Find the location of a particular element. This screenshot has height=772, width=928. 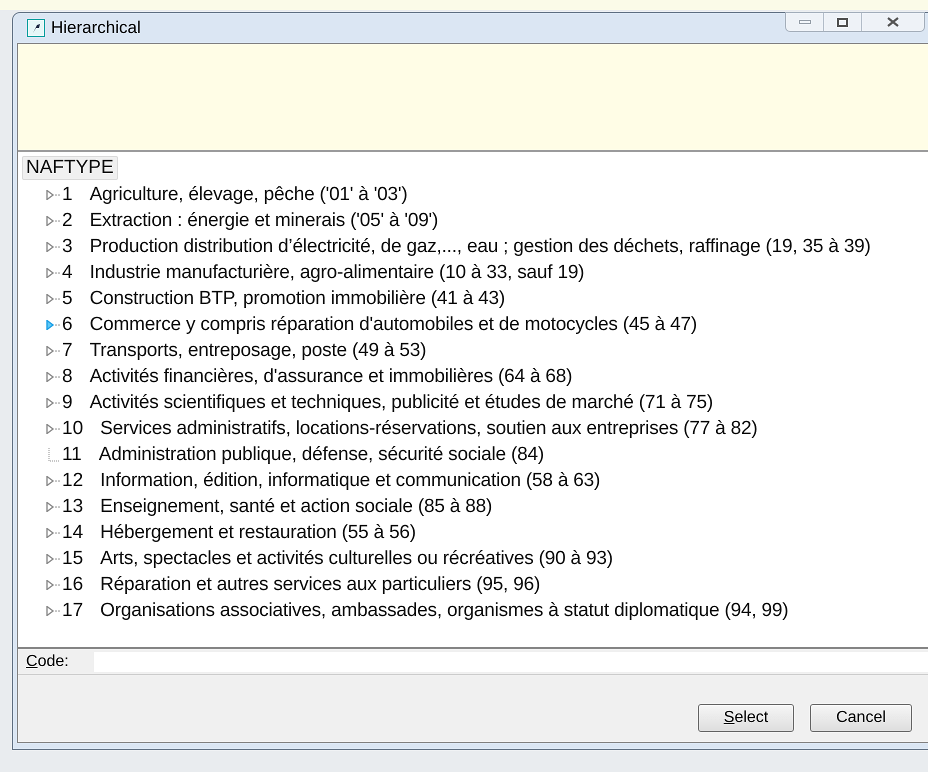

tree-item-code: 1 is located at coordinates (67, 195).